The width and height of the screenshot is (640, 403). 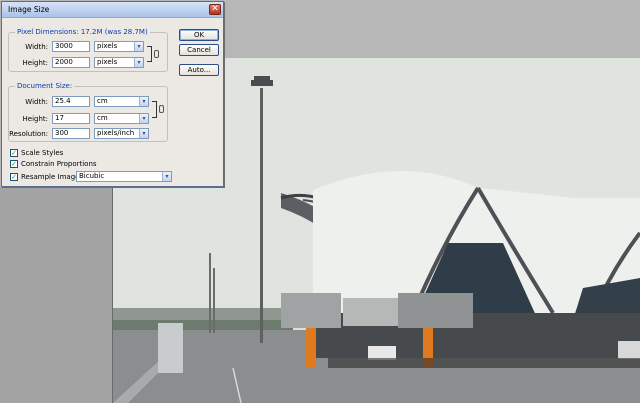 I want to click on constrain-proportions-checkbox: ✓, so click(x=14, y=164).